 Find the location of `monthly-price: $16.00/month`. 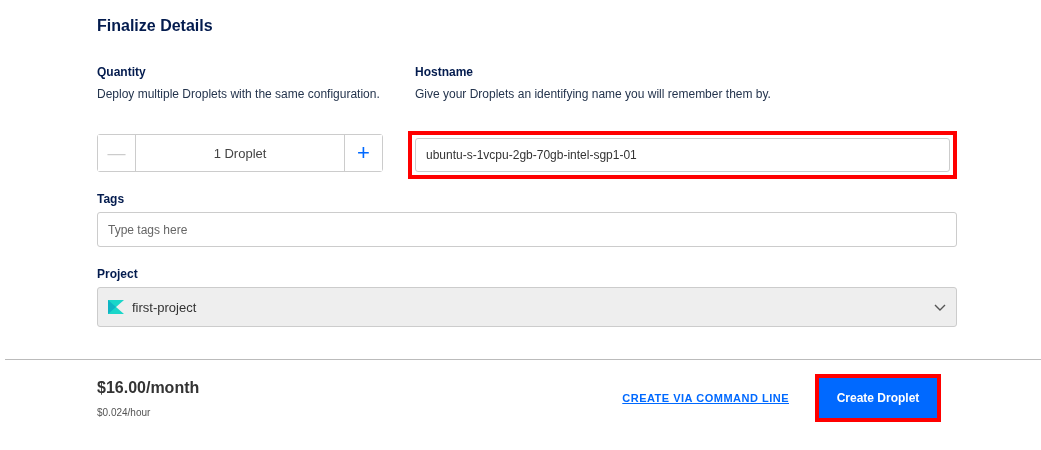

monthly-price: $16.00/month is located at coordinates (149, 387).